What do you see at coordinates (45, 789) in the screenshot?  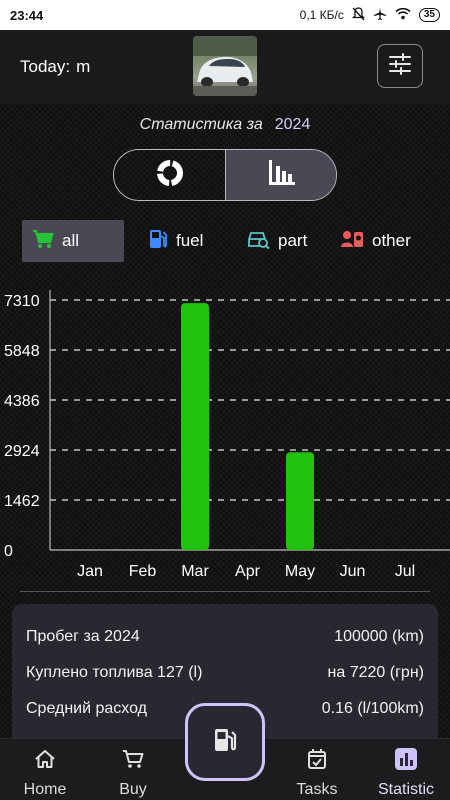 I see `nav-home-label: Home` at bounding box center [45, 789].